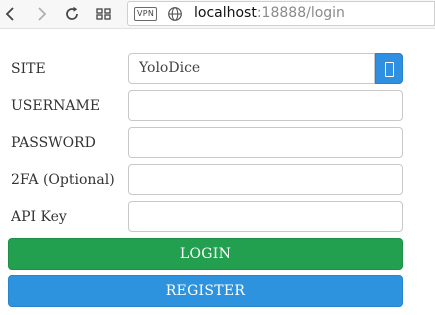  What do you see at coordinates (11, 14) in the screenshot?
I see `back-icon` at bounding box center [11, 14].